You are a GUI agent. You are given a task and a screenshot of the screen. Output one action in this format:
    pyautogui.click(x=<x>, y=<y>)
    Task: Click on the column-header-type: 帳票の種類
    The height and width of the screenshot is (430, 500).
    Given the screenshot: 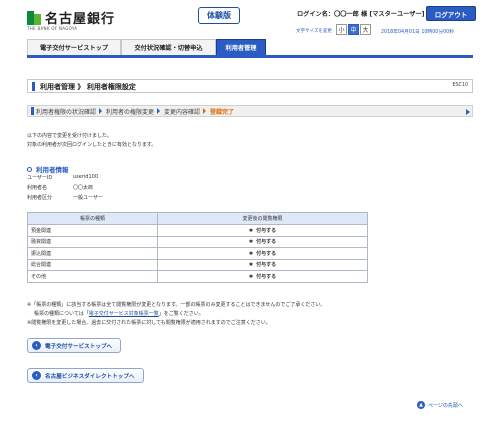 What is the action you would take?
    pyautogui.click(x=92, y=218)
    